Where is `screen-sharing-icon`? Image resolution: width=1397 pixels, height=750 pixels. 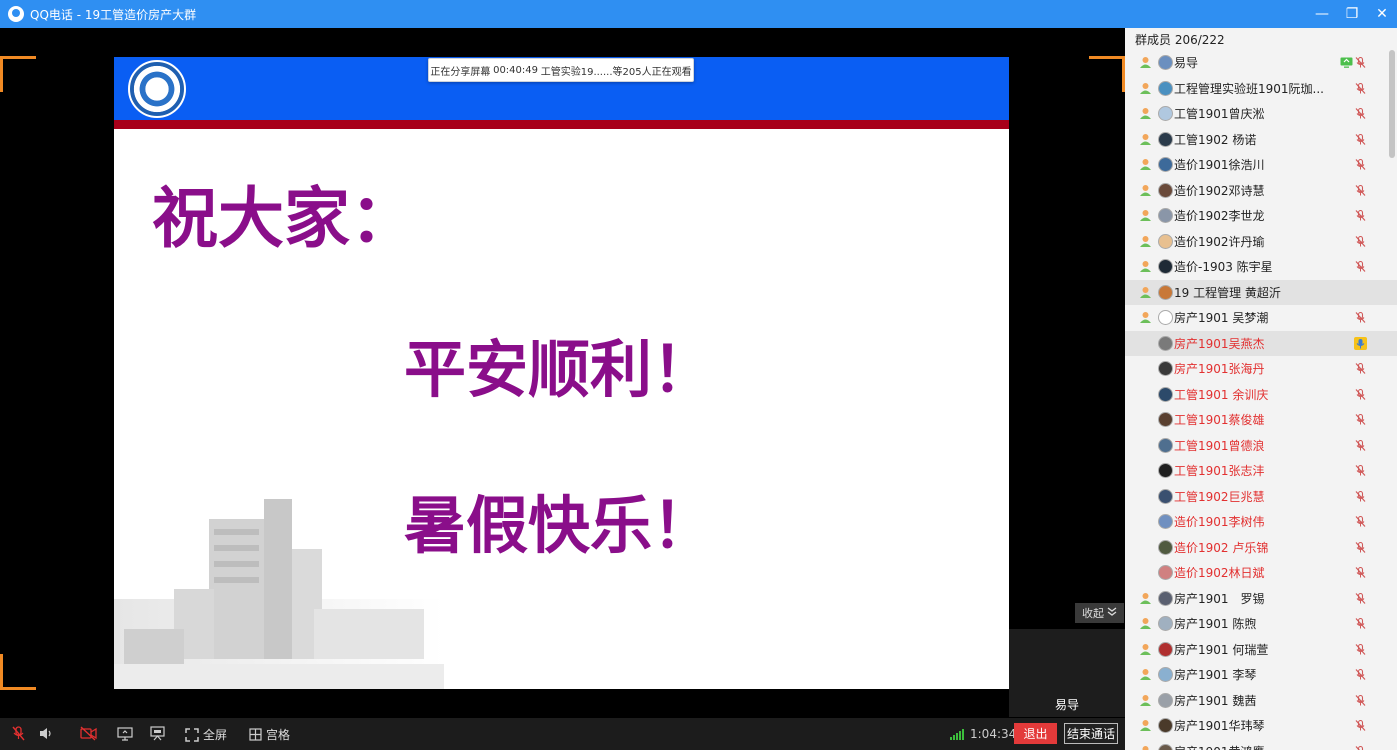
screen-sharing-icon is located at coordinates (1346, 63).